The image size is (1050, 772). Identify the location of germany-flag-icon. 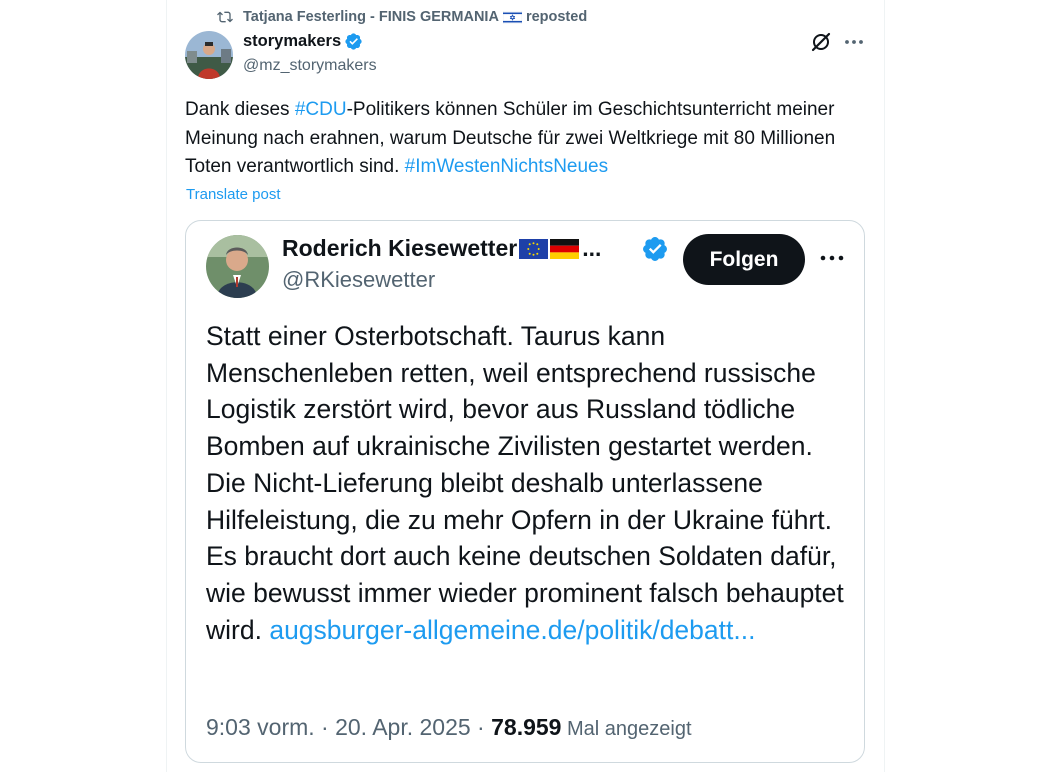
(565, 248).